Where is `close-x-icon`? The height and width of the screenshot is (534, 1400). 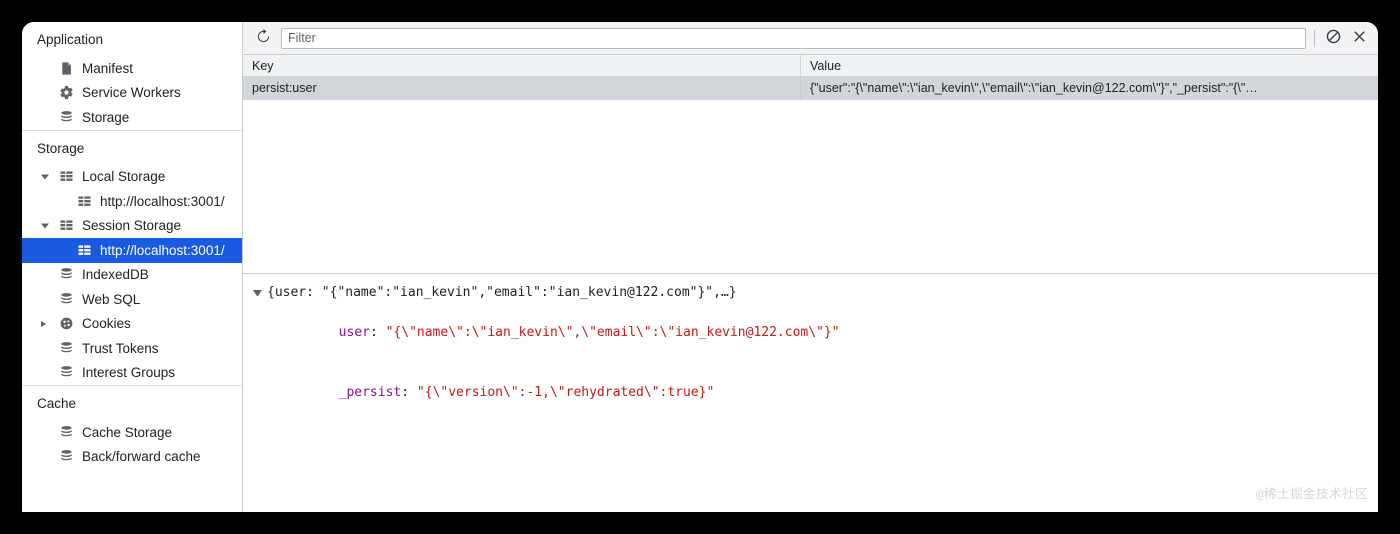
close-x-icon is located at coordinates (1359, 38).